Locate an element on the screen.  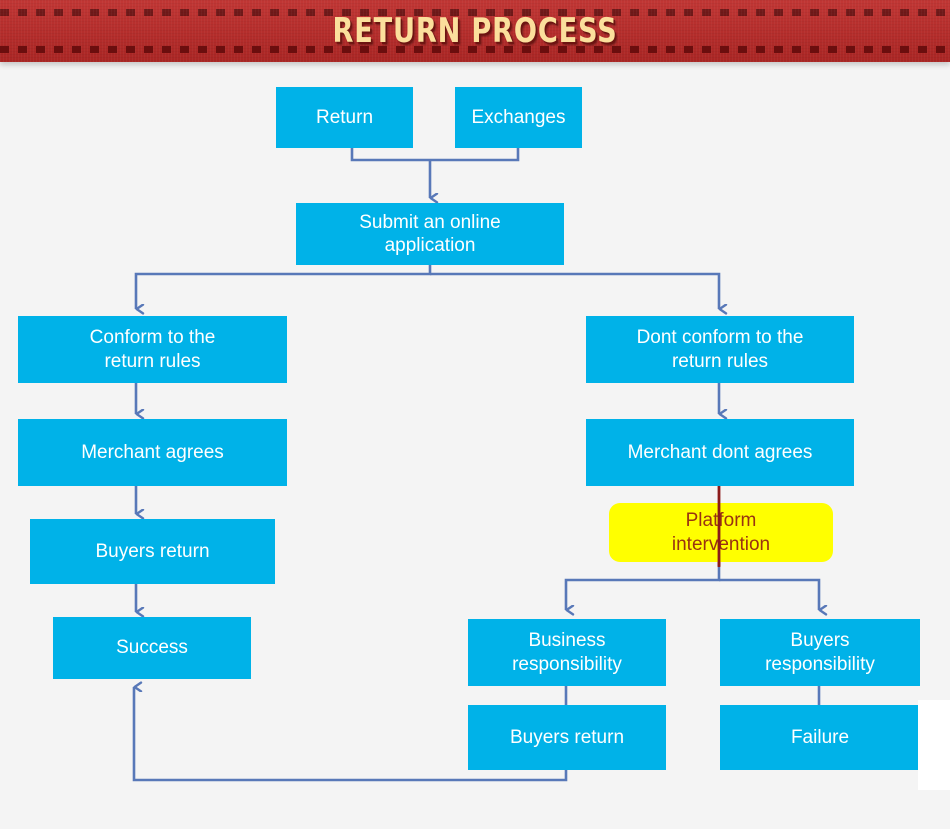
node-merchant-dont-agrees: Merchant dont agrees is located at coordinates (720, 452).